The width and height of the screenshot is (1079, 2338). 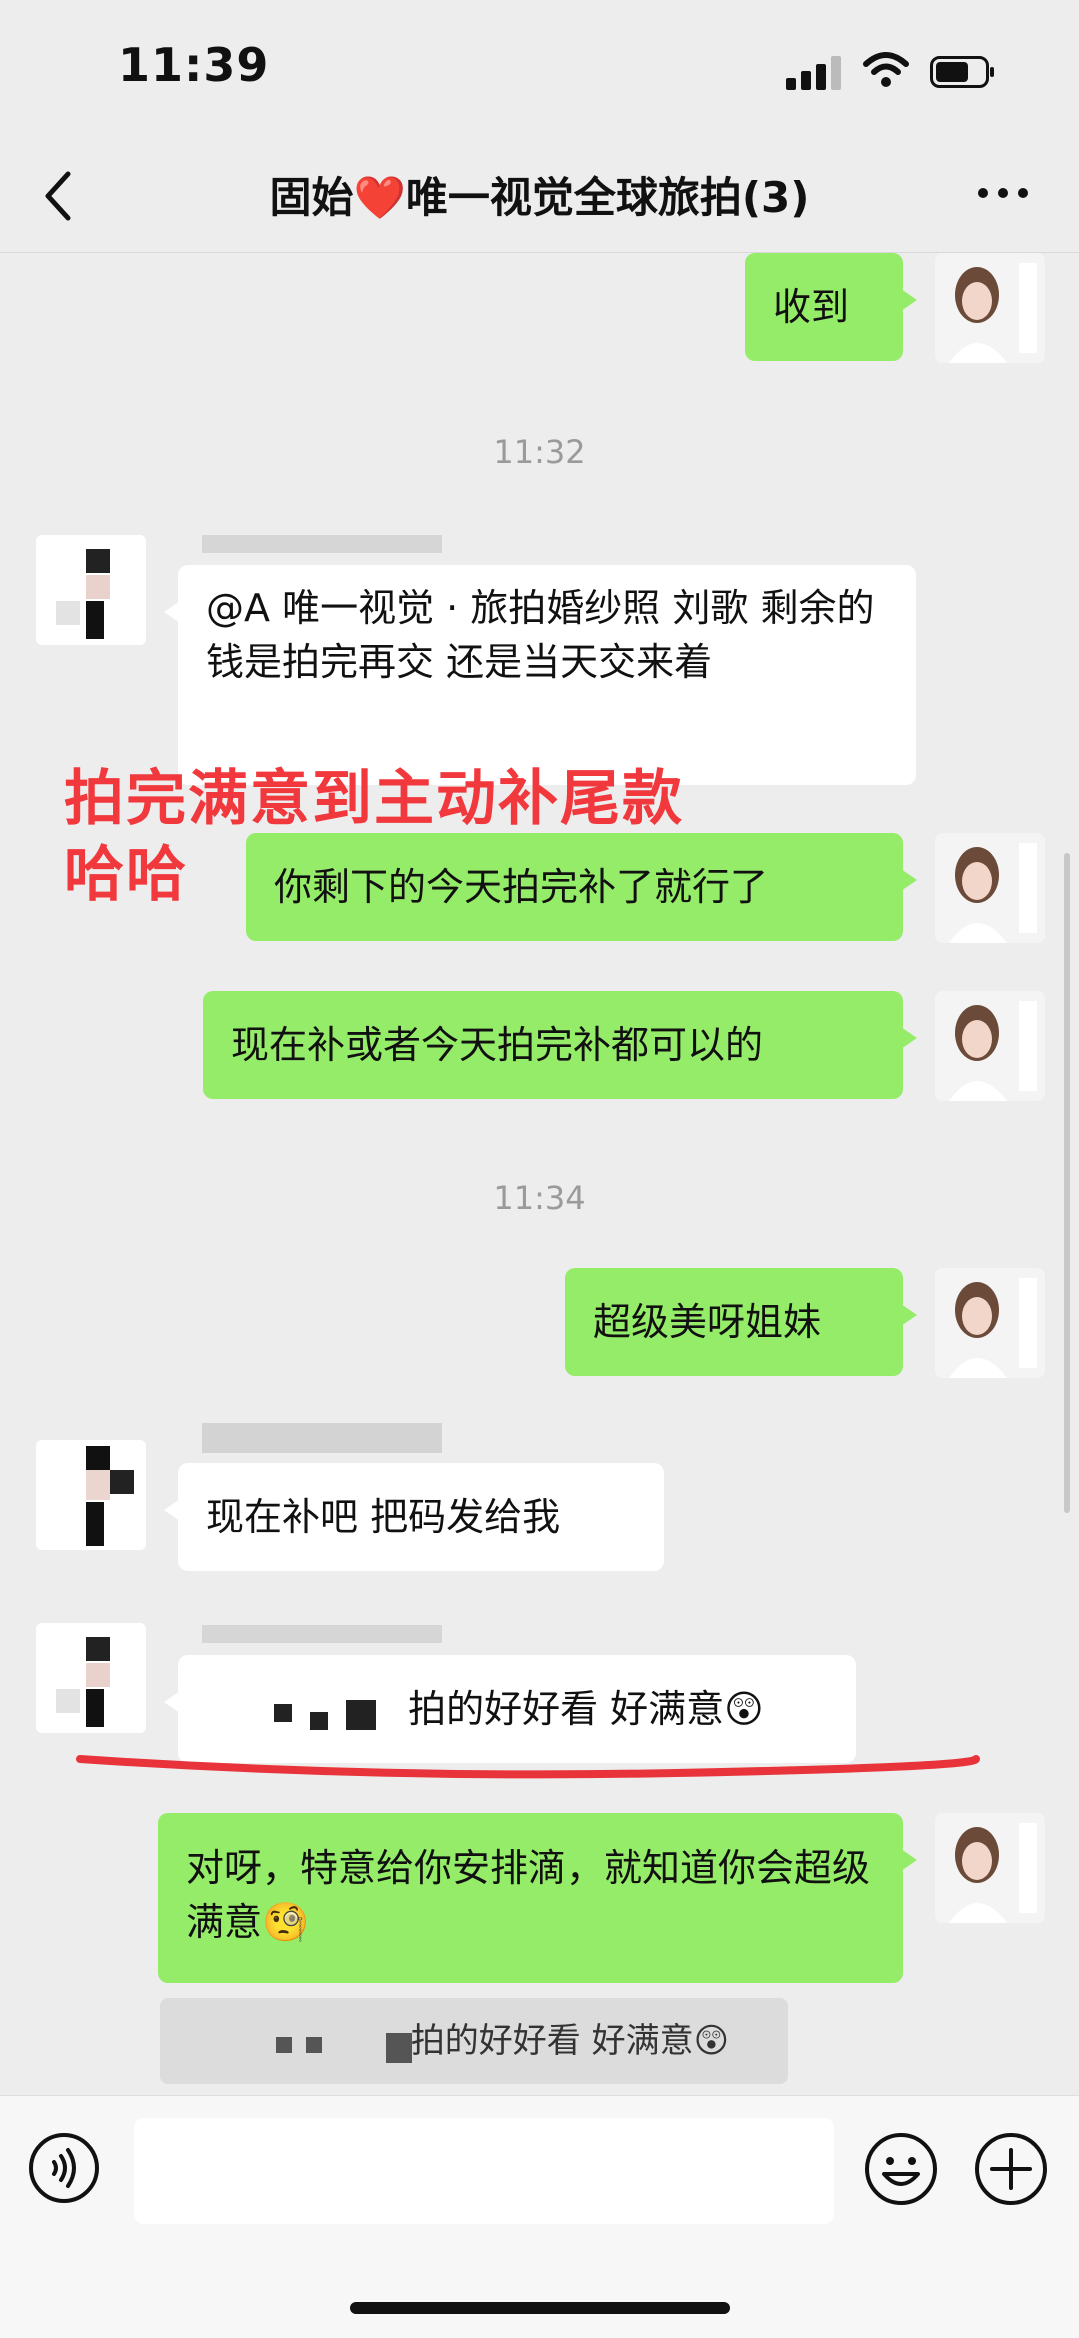 I want to click on emoji-icon, so click(x=901, y=2169).